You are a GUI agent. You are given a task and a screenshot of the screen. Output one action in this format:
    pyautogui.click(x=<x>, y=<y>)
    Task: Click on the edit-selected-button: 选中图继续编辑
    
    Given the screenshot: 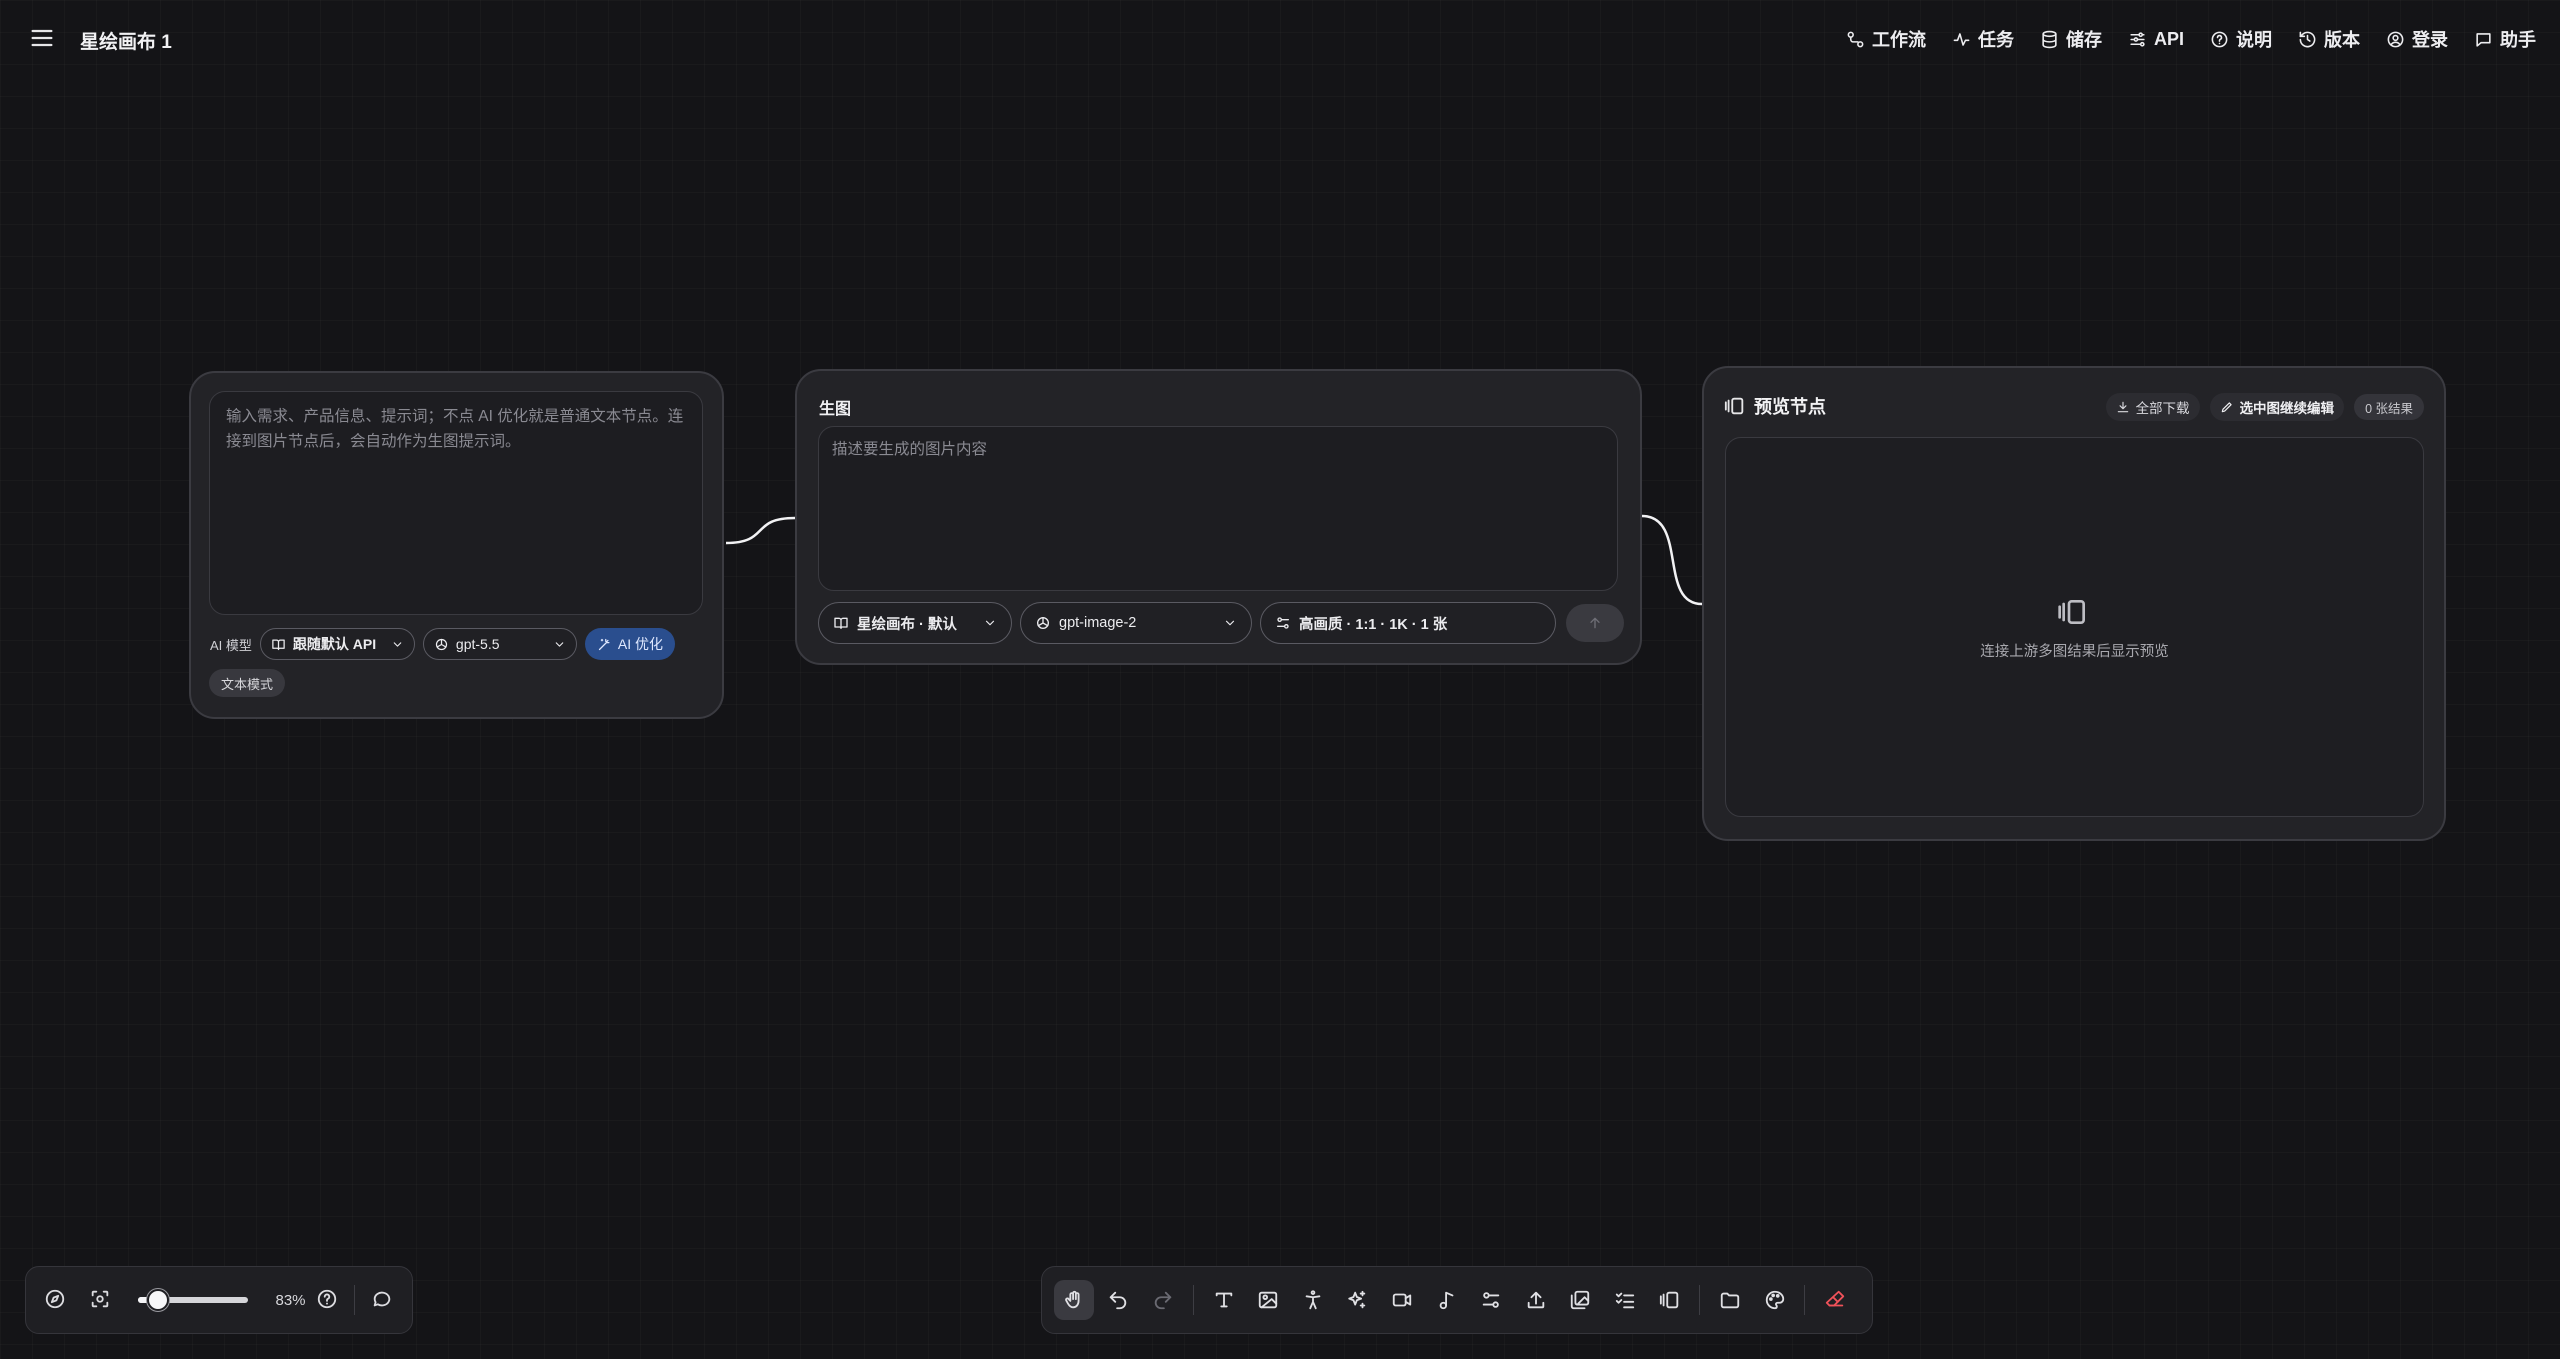 What is the action you would take?
    pyautogui.click(x=2277, y=407)
    